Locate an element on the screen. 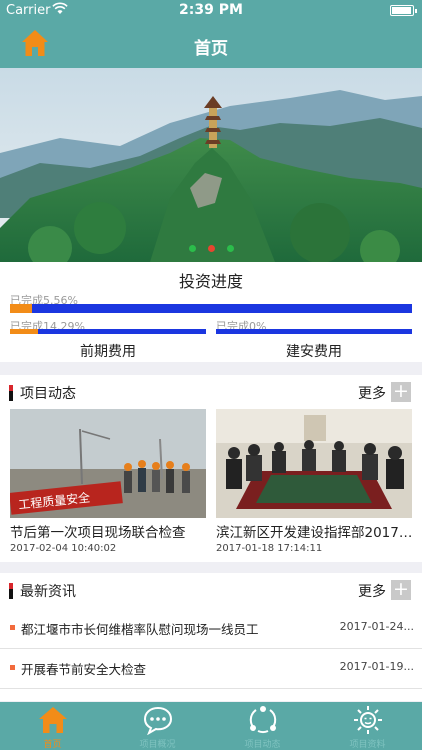 This screenshot has width=422, height=750. tab-label: 首页 is located at coordinates (52, 745).